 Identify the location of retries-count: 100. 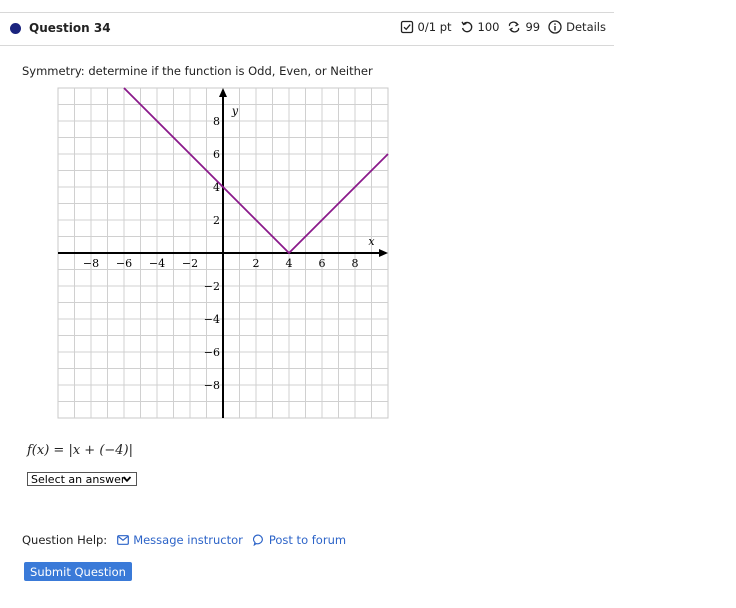
(488, 27).